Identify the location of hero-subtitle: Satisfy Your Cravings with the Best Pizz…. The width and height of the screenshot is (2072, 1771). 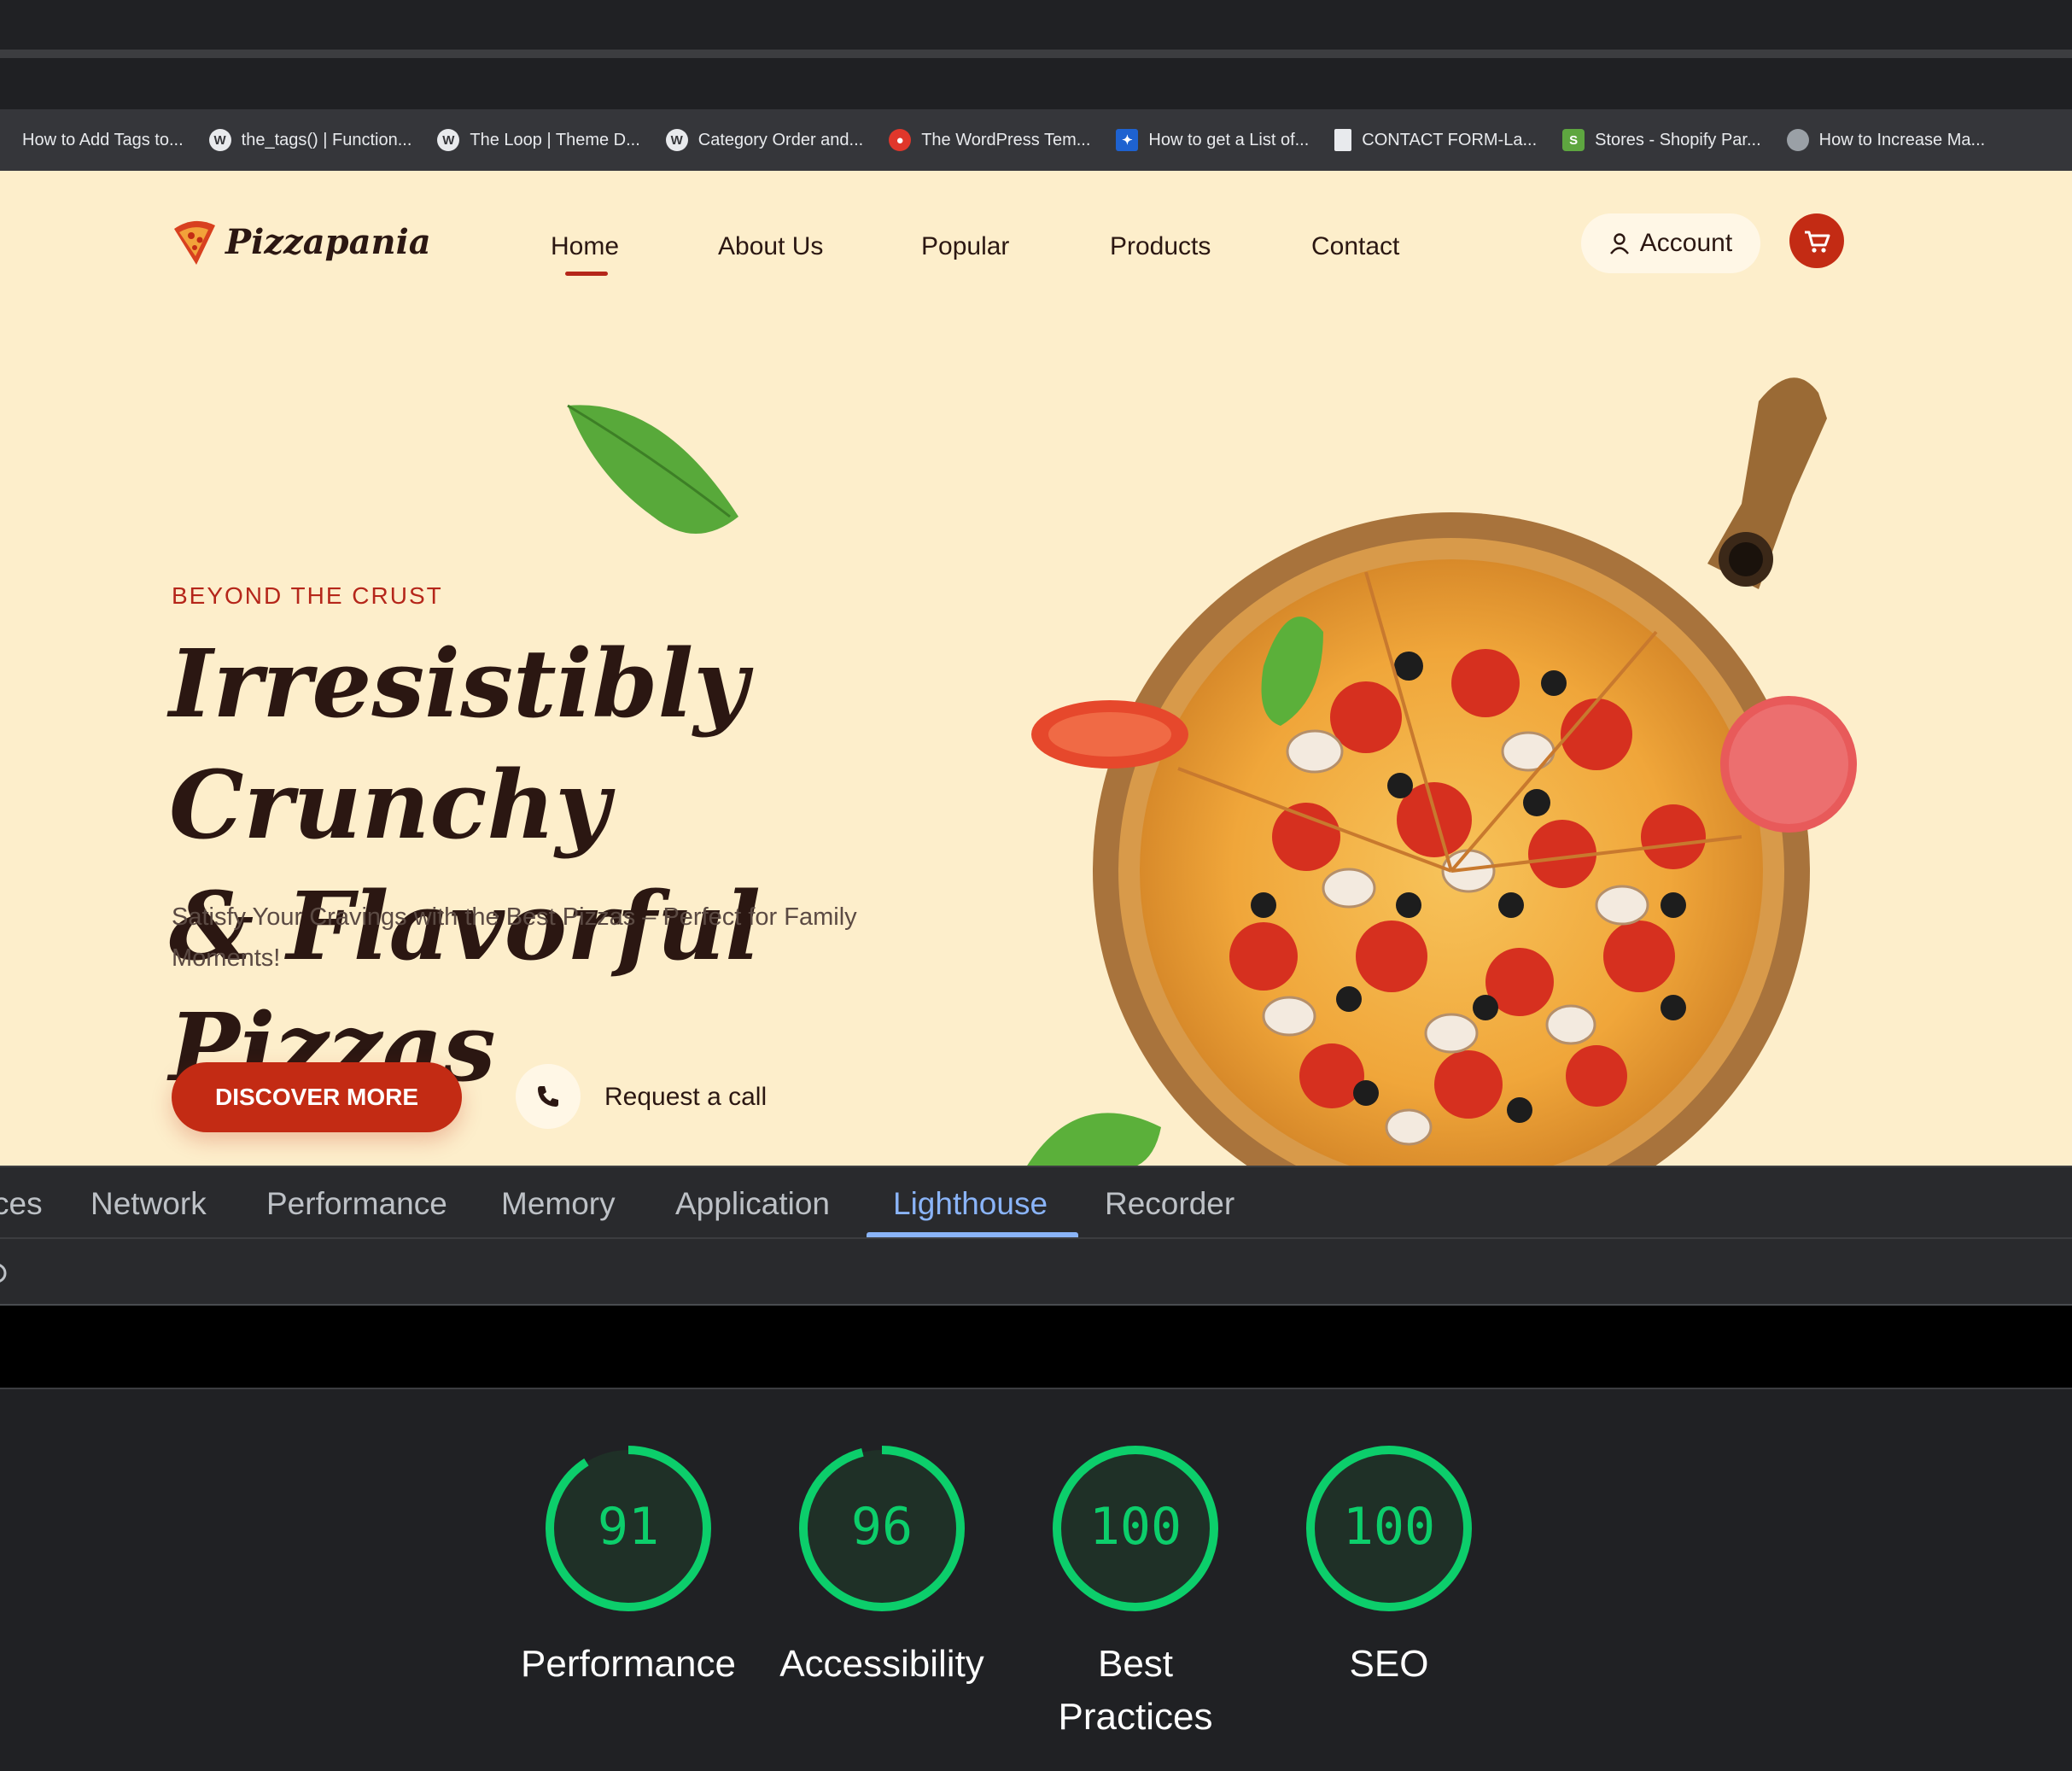
(514, 938).